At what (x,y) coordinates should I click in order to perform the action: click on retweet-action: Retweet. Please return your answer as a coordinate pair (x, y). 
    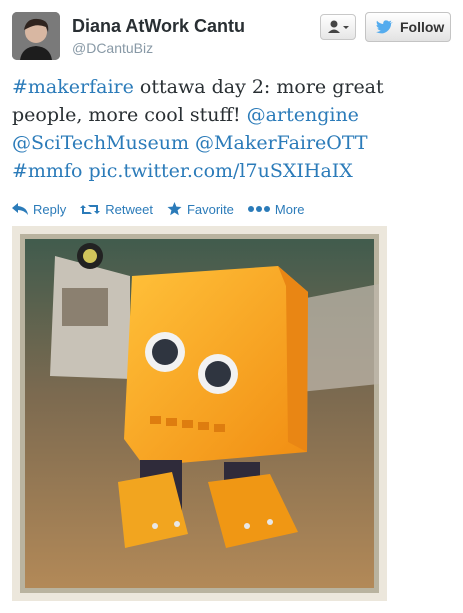
    Looking at the image, I should click on (116, 209).